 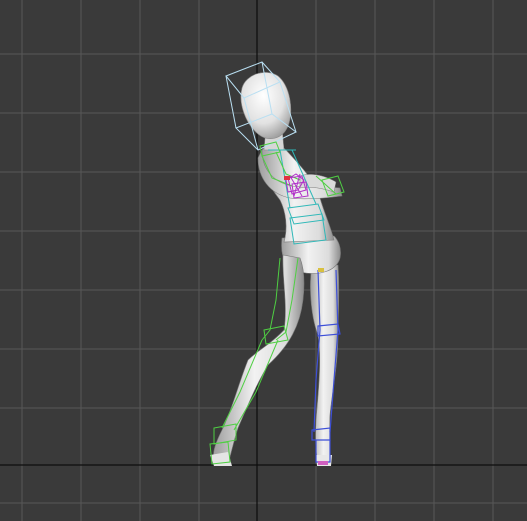 What do you see at coordinates (321, 270) in the screenshot?
I see `hip-accent` at bounding box center [321, 270].